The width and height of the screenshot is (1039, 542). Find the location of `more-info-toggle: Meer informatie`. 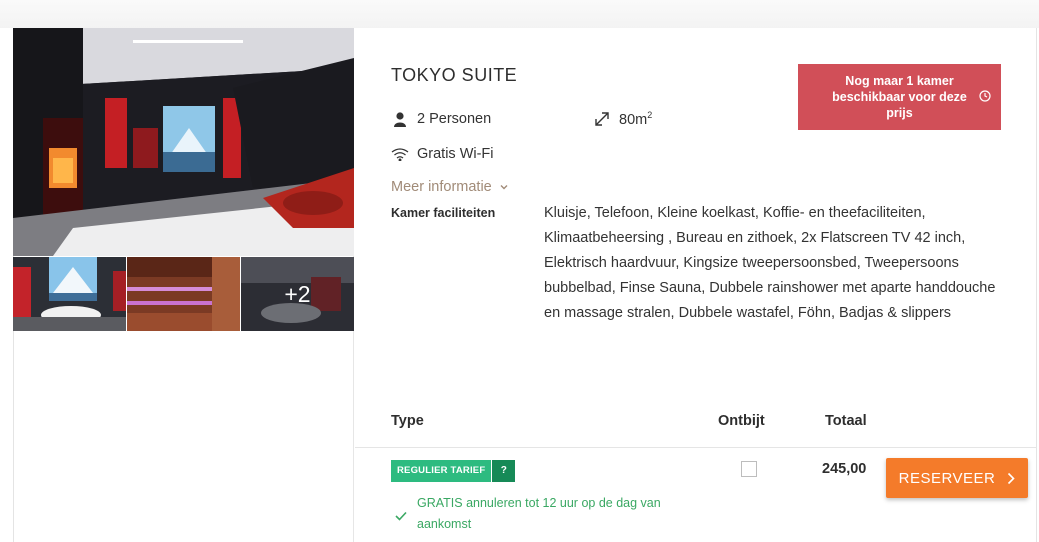

more-info-toggle: Meer informatie is located at coordinates (450, 187).